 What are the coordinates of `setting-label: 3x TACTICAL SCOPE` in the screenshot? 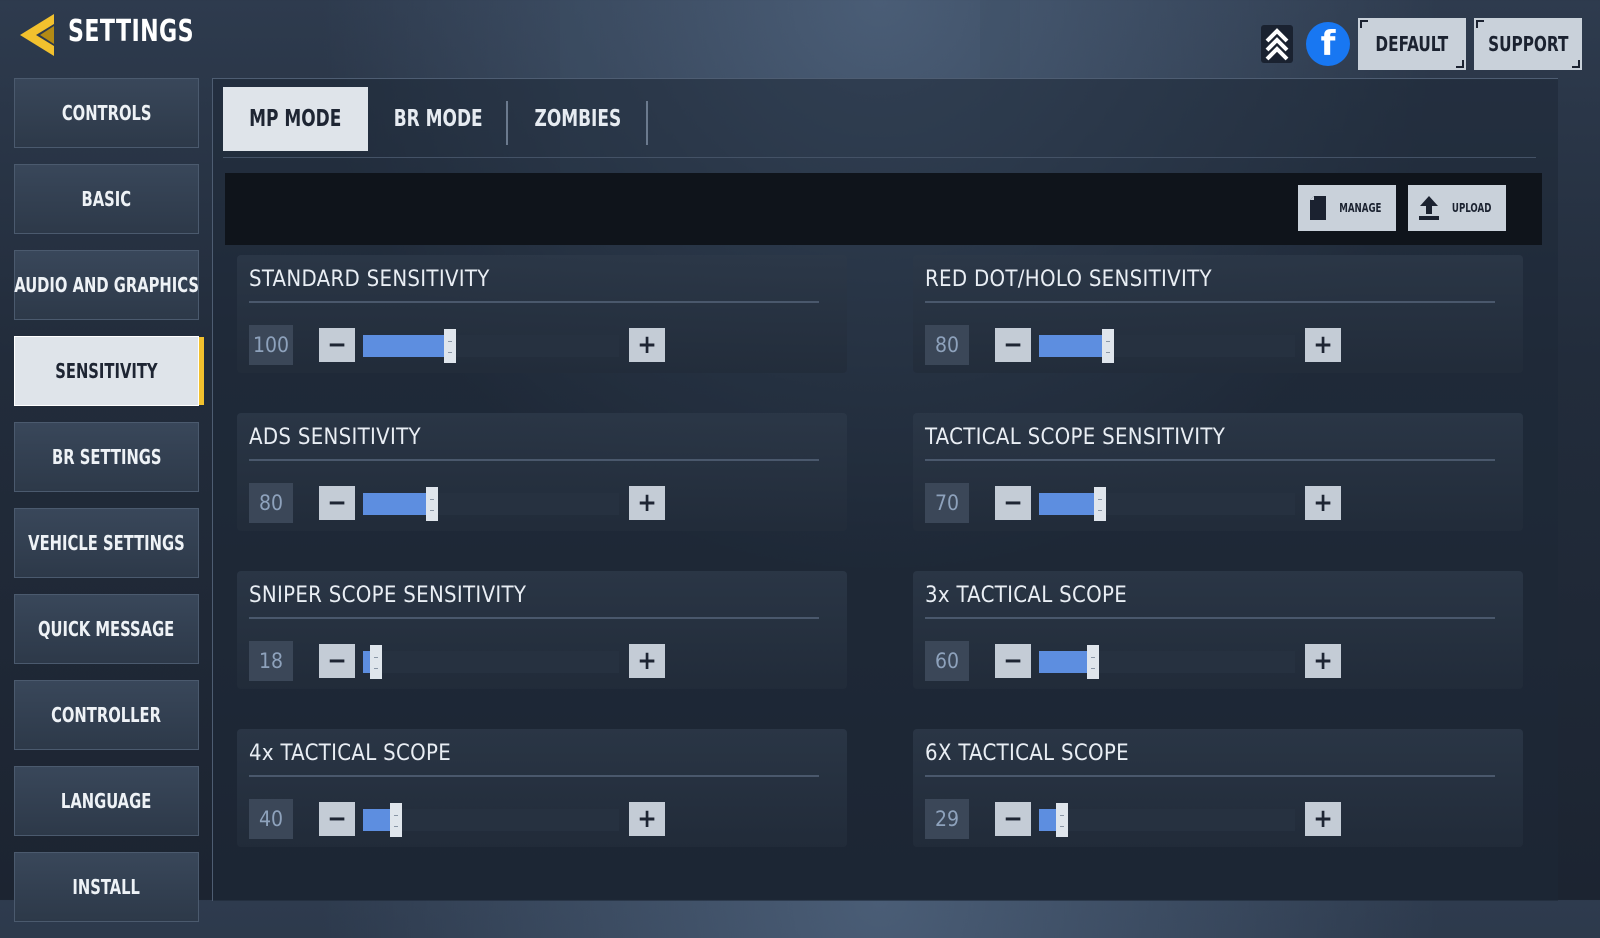 It's located at (1026, 595).